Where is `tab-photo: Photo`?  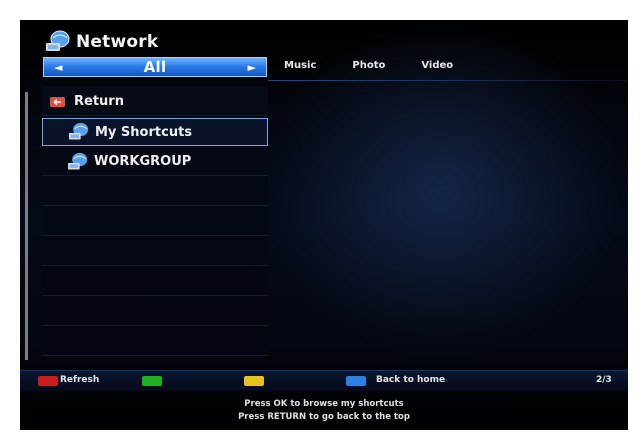
tab-photo: Photo is located at coordinates (368, 65).